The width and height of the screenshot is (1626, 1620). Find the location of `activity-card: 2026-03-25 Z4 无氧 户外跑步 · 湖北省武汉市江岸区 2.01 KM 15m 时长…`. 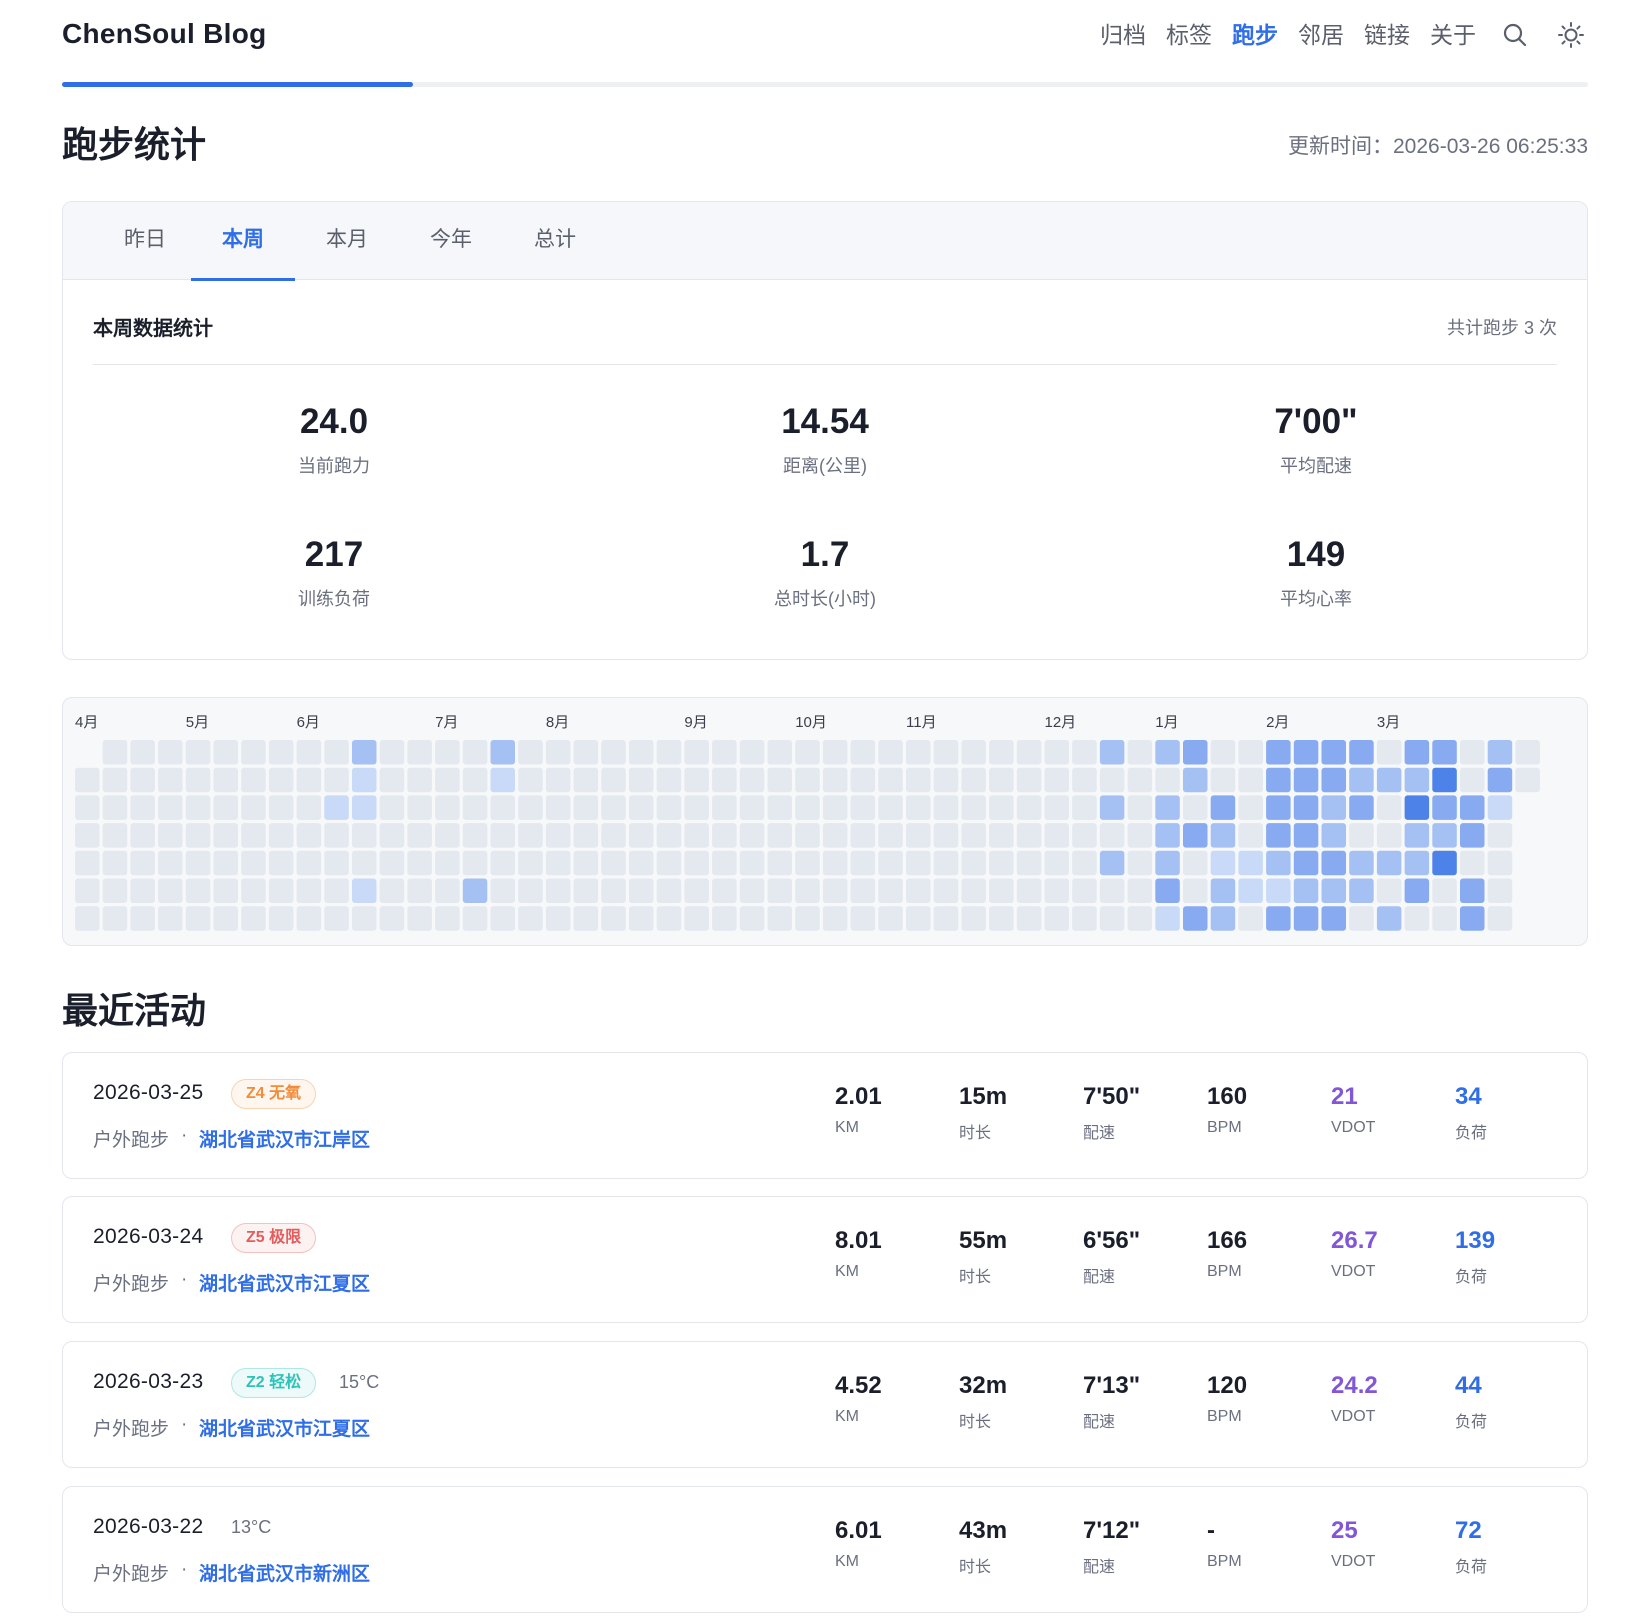

activity-card: 2026-03-25 Z4 无氧 户外跑步 · 湖北省武汉市江岸区 2.01 KM 15m 时长… is located at coordinates (825, 1115).